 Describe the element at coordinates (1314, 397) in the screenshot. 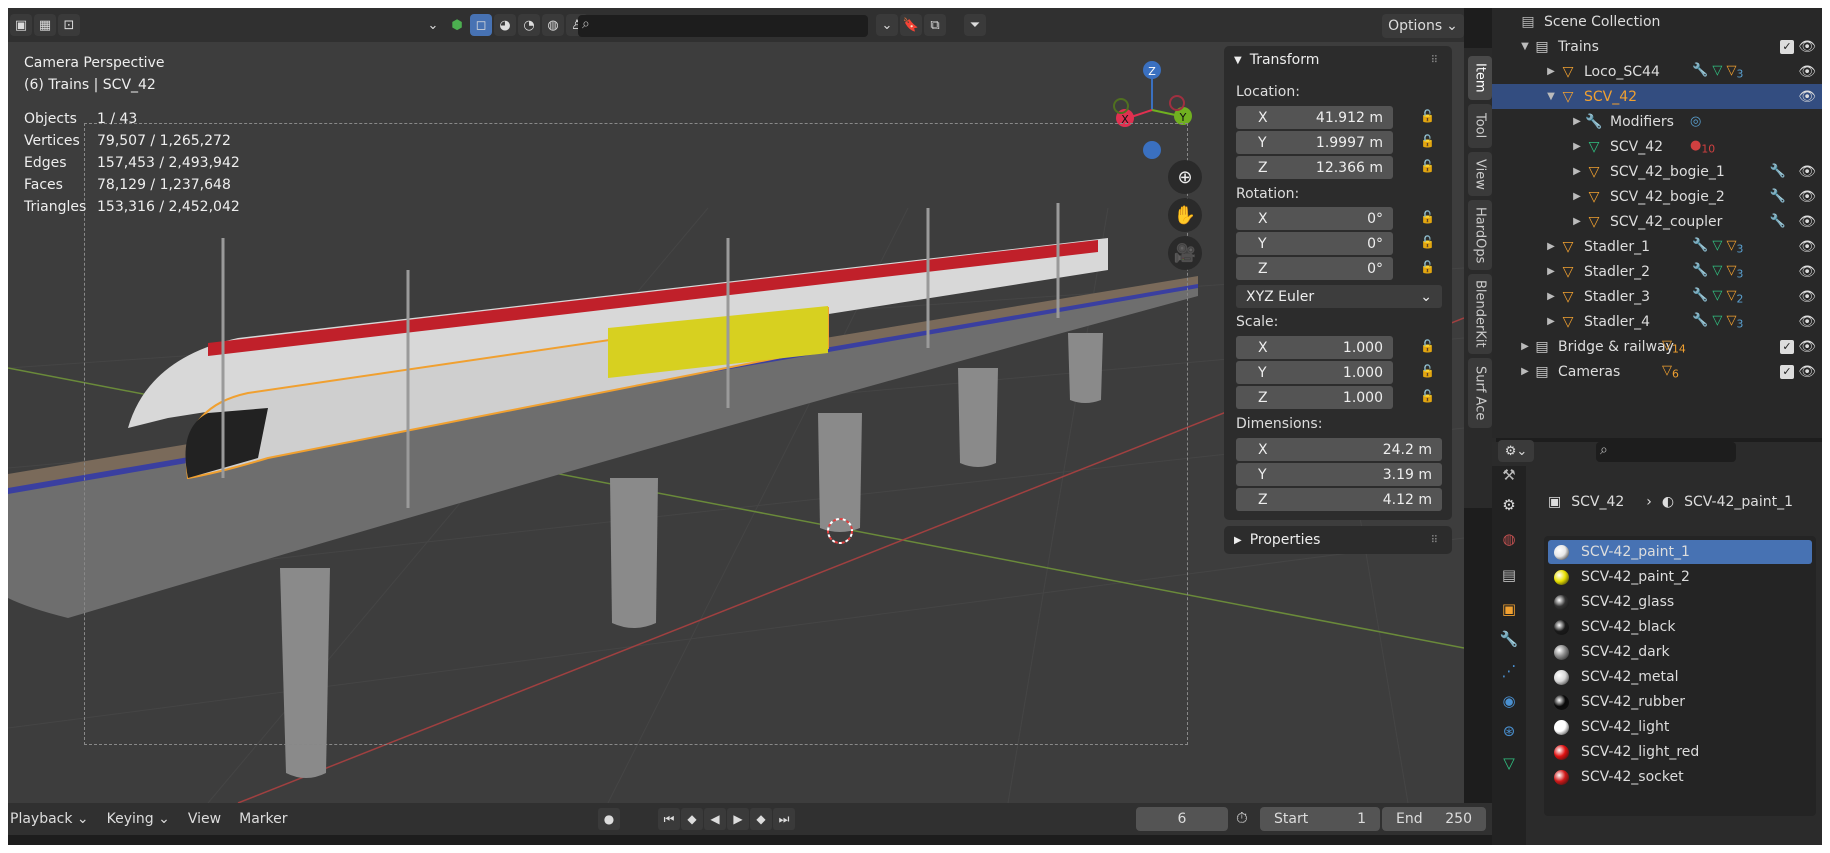

I see `scale-z-field: Z 1.000` at that location.